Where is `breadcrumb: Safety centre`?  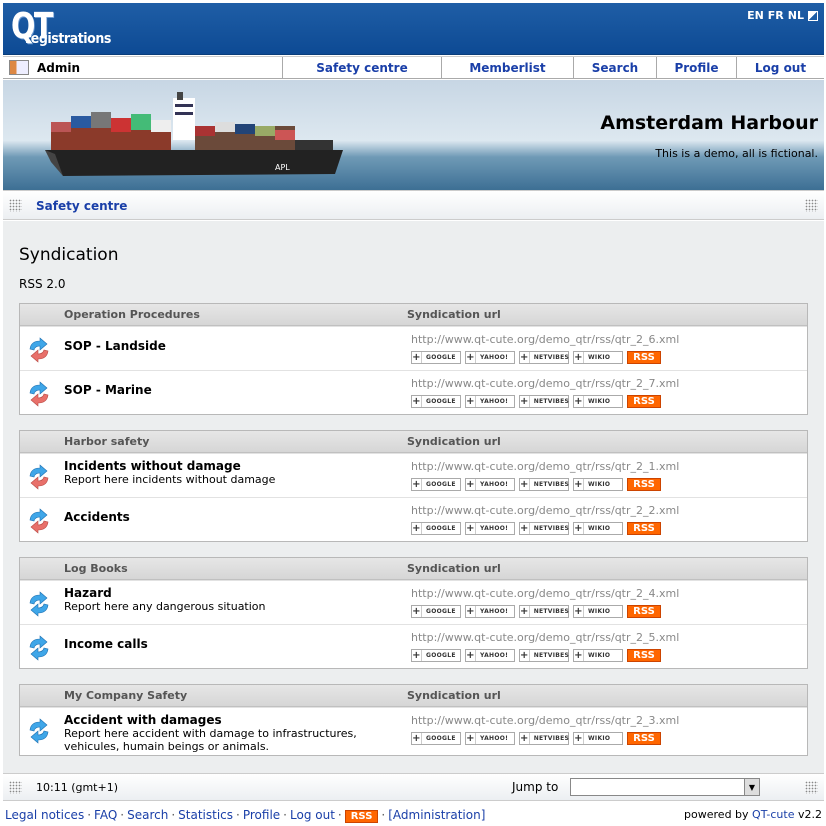
breadcrumb: Safety centre is located at coordinates (81, 206).